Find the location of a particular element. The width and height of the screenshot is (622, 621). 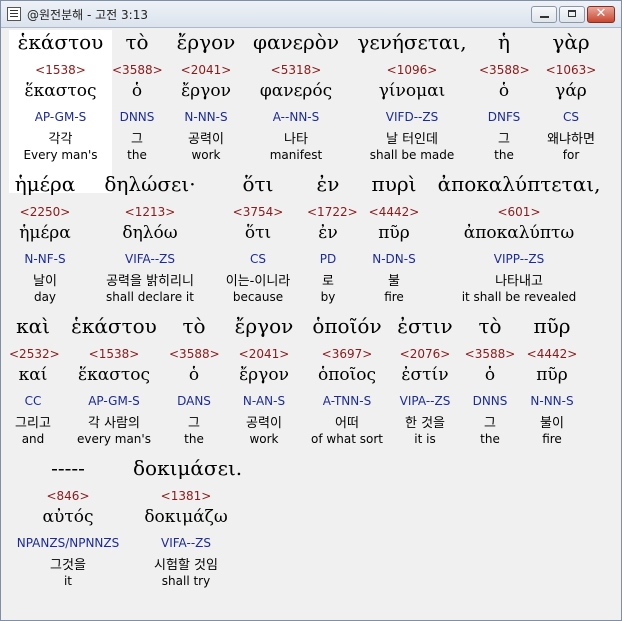

lemma: δοκιμάζω is located at coordinates (186, 517).